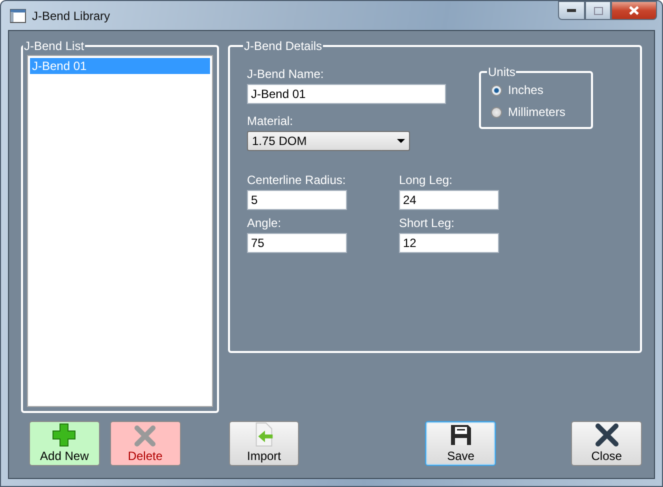 The width and height of the screenshot is (663, 487). Describe the element at coordinates (264, 223) in the screenshot. I see `field-label: Angle:` at that location.